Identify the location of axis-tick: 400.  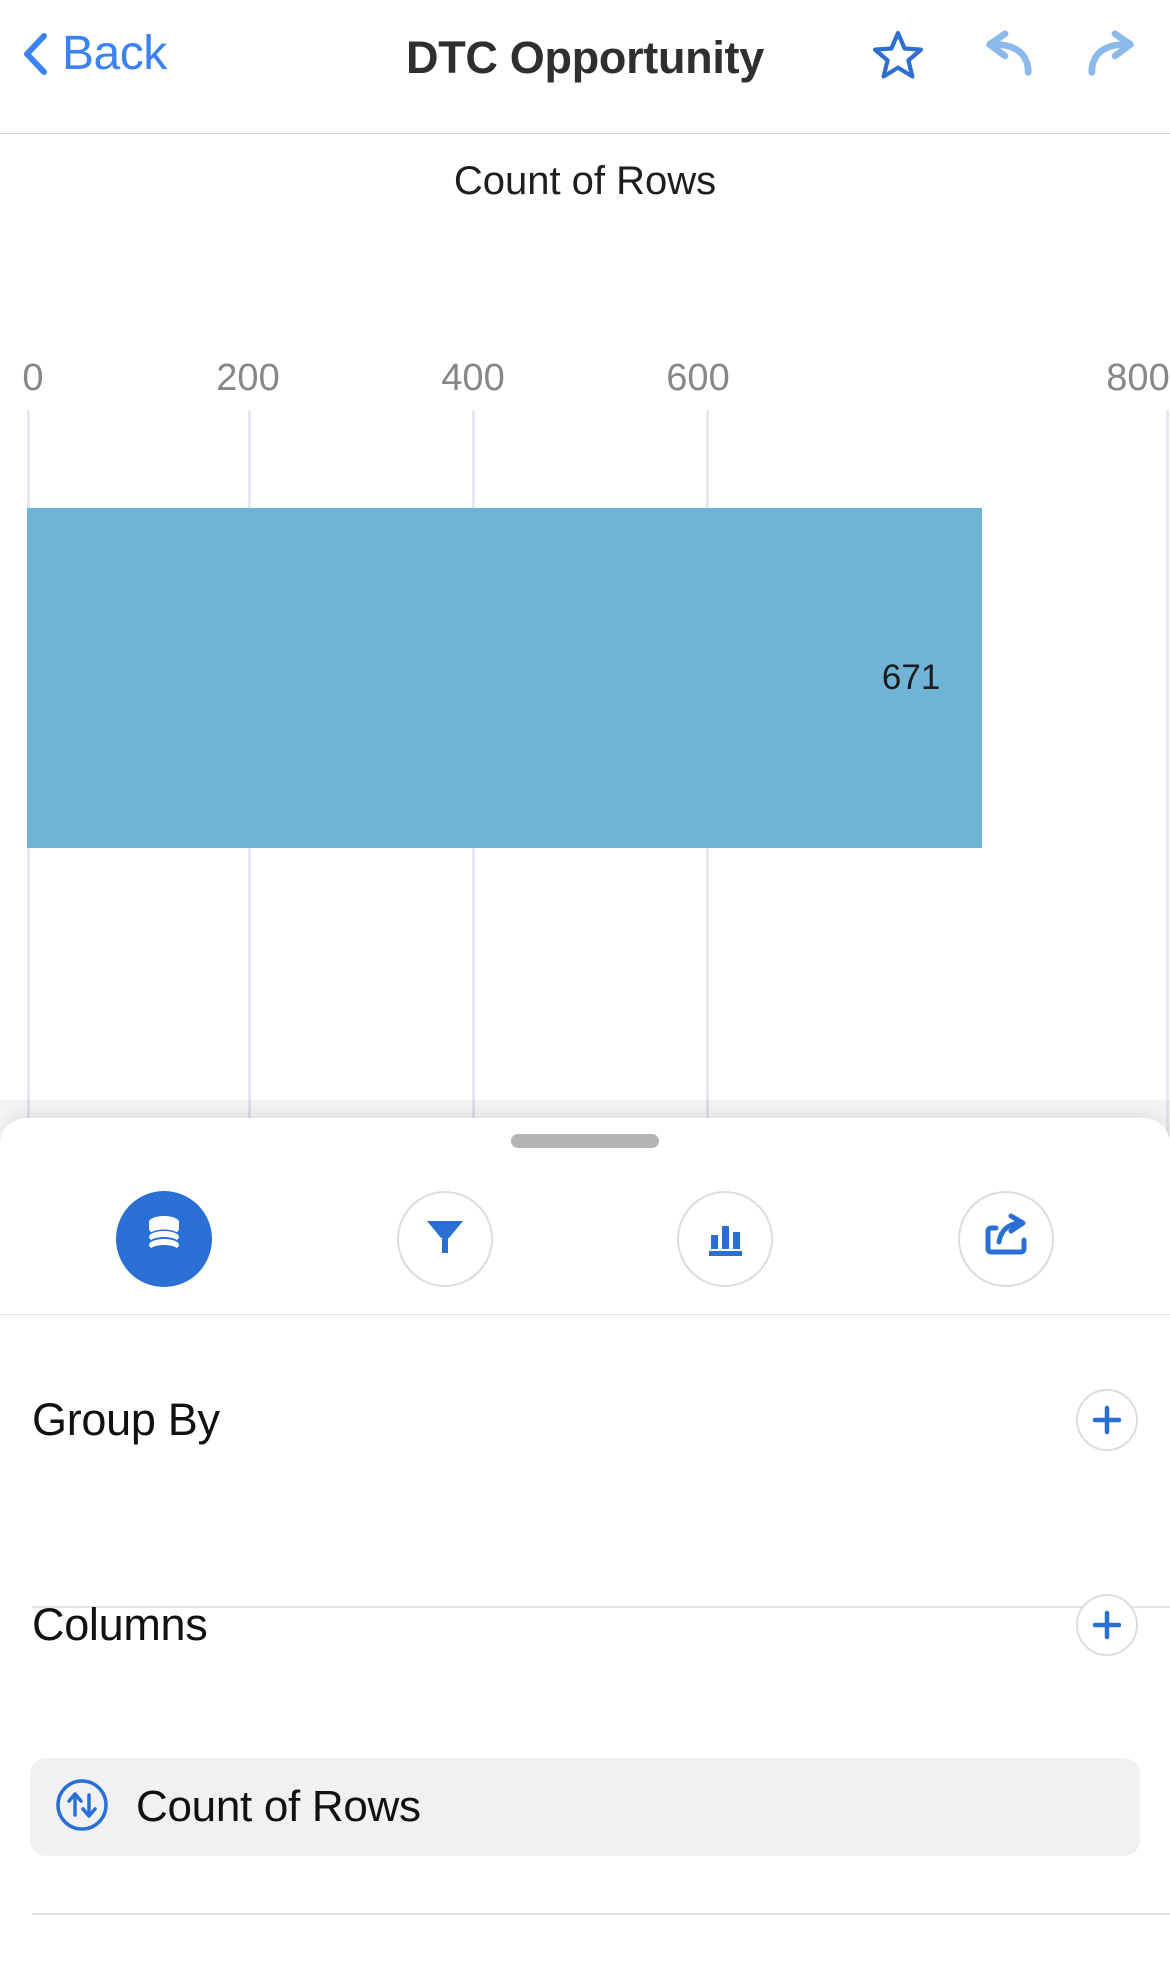
(473, 378).